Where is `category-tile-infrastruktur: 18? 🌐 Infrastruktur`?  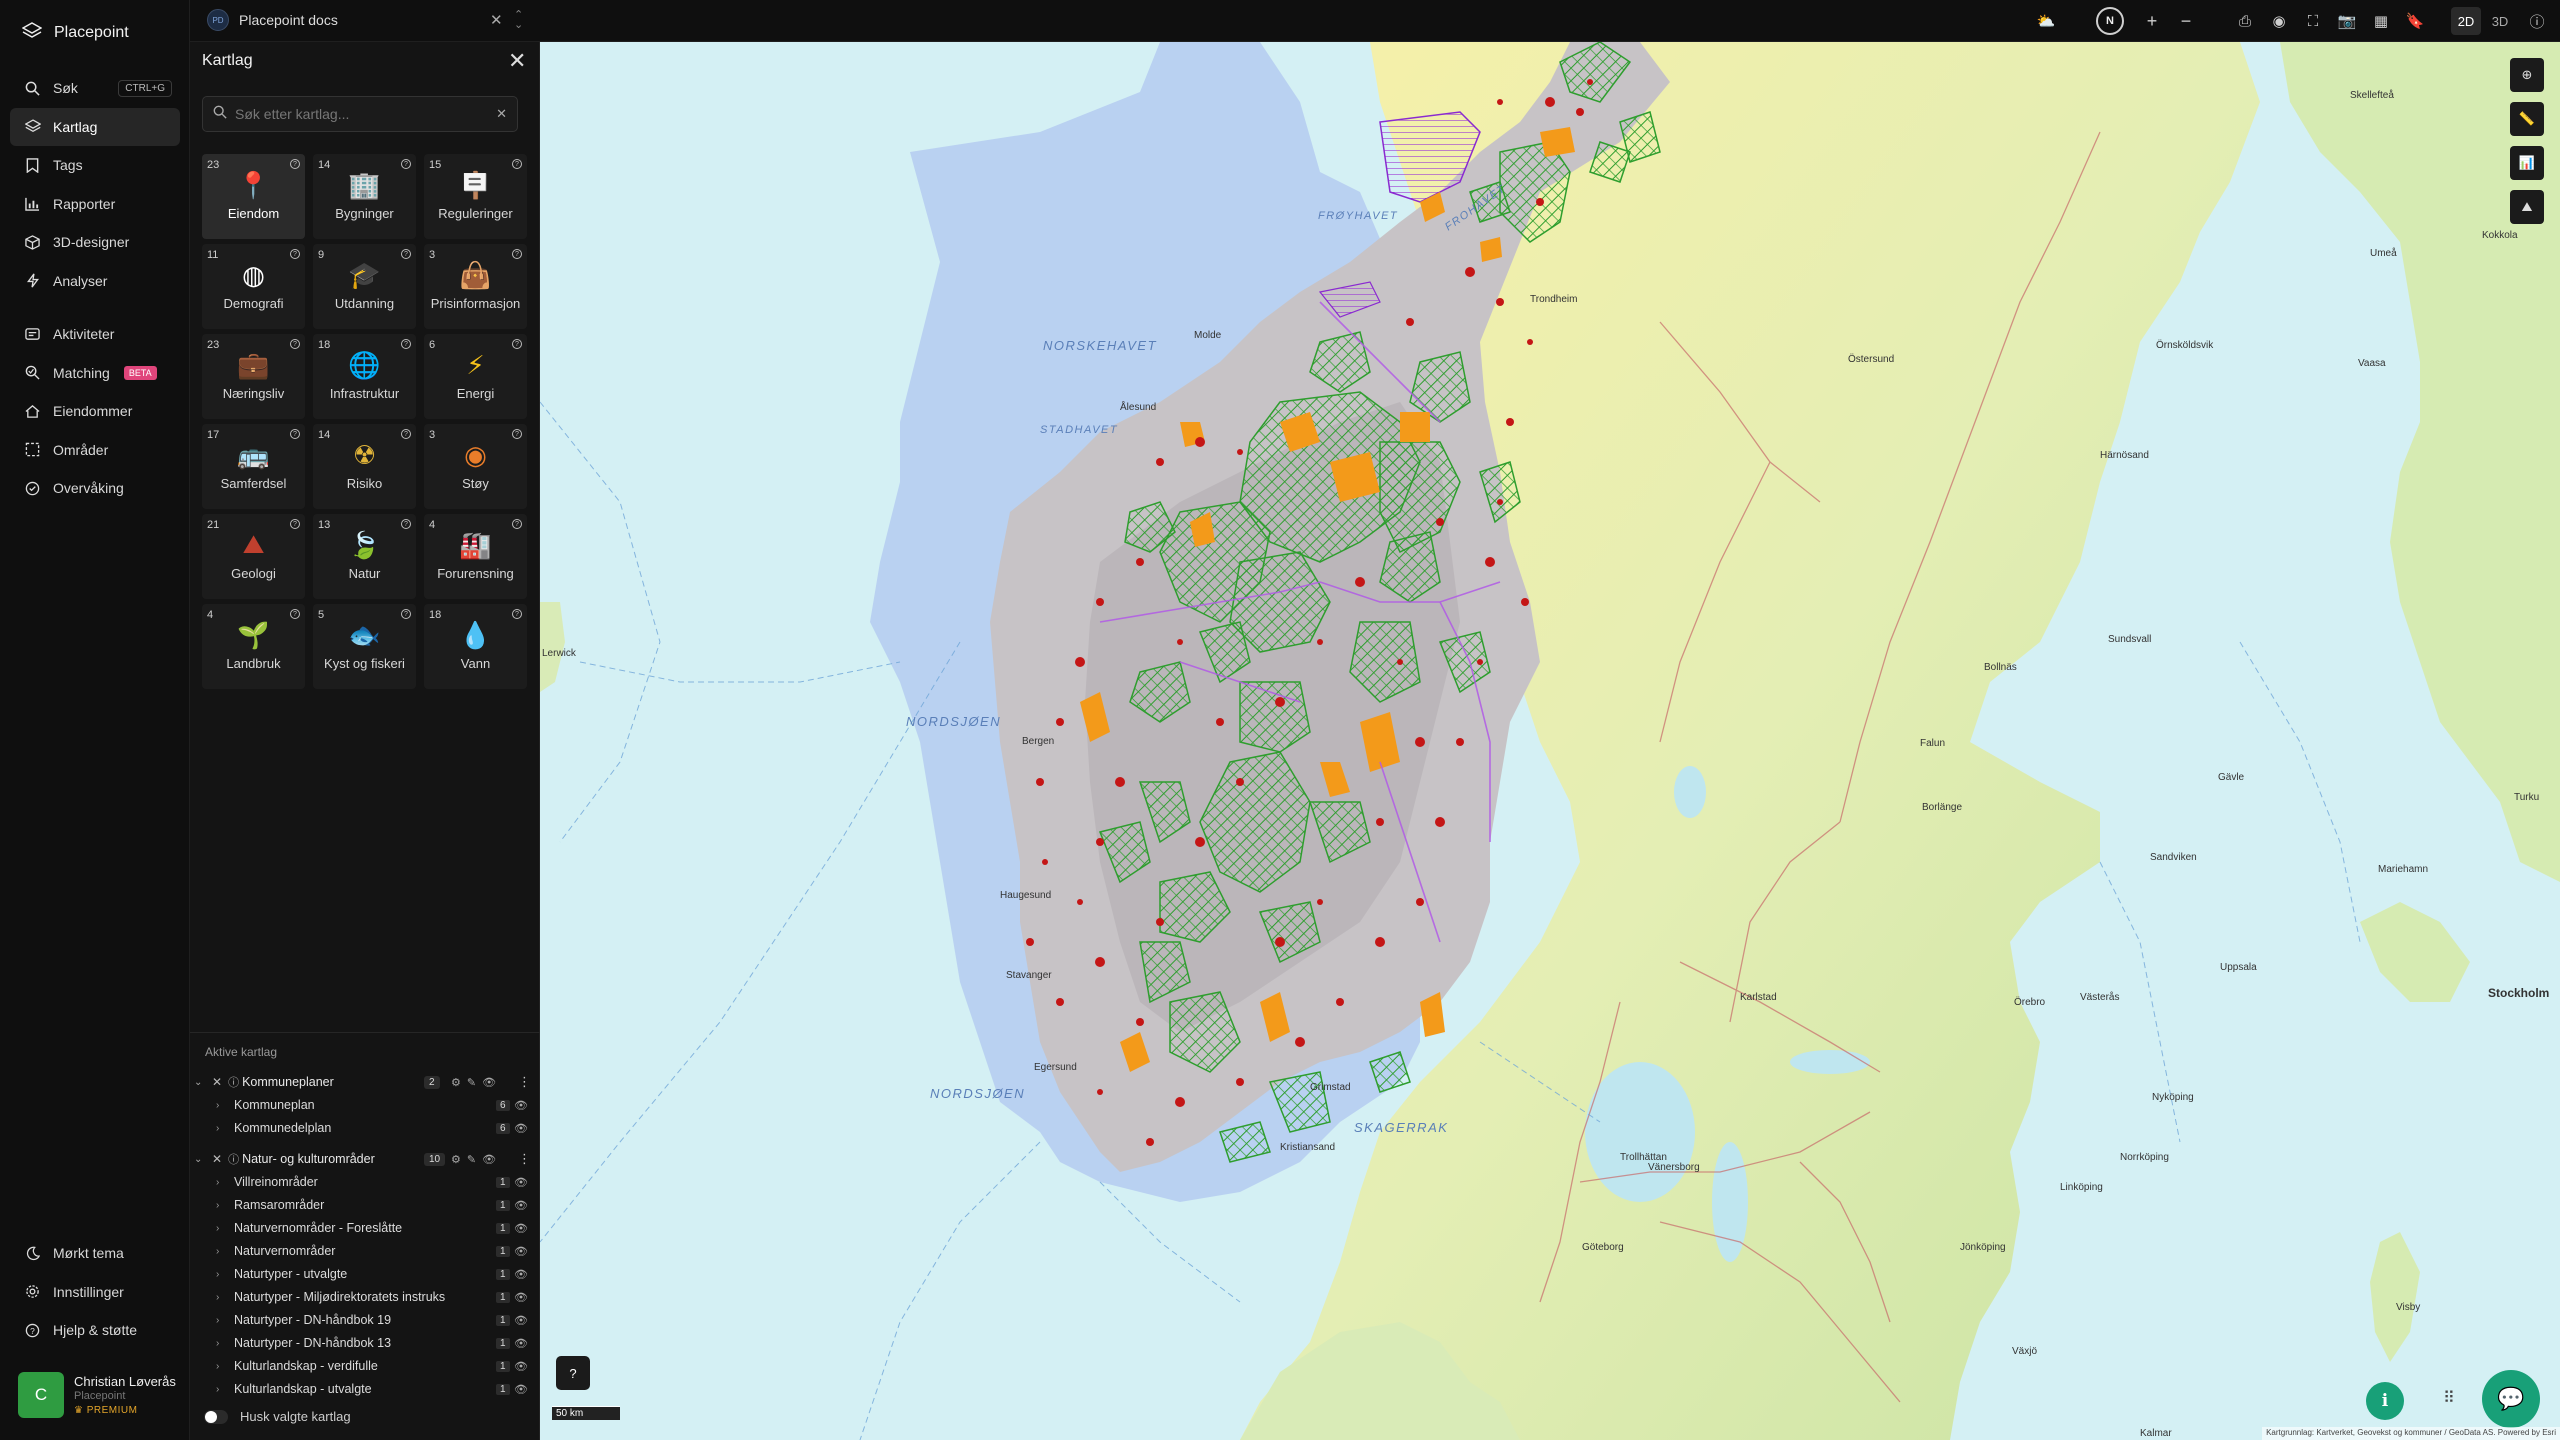
category-tile-infrastruktur: 18? 🌐 Infrastruktur is located at coordinates (364, 376).